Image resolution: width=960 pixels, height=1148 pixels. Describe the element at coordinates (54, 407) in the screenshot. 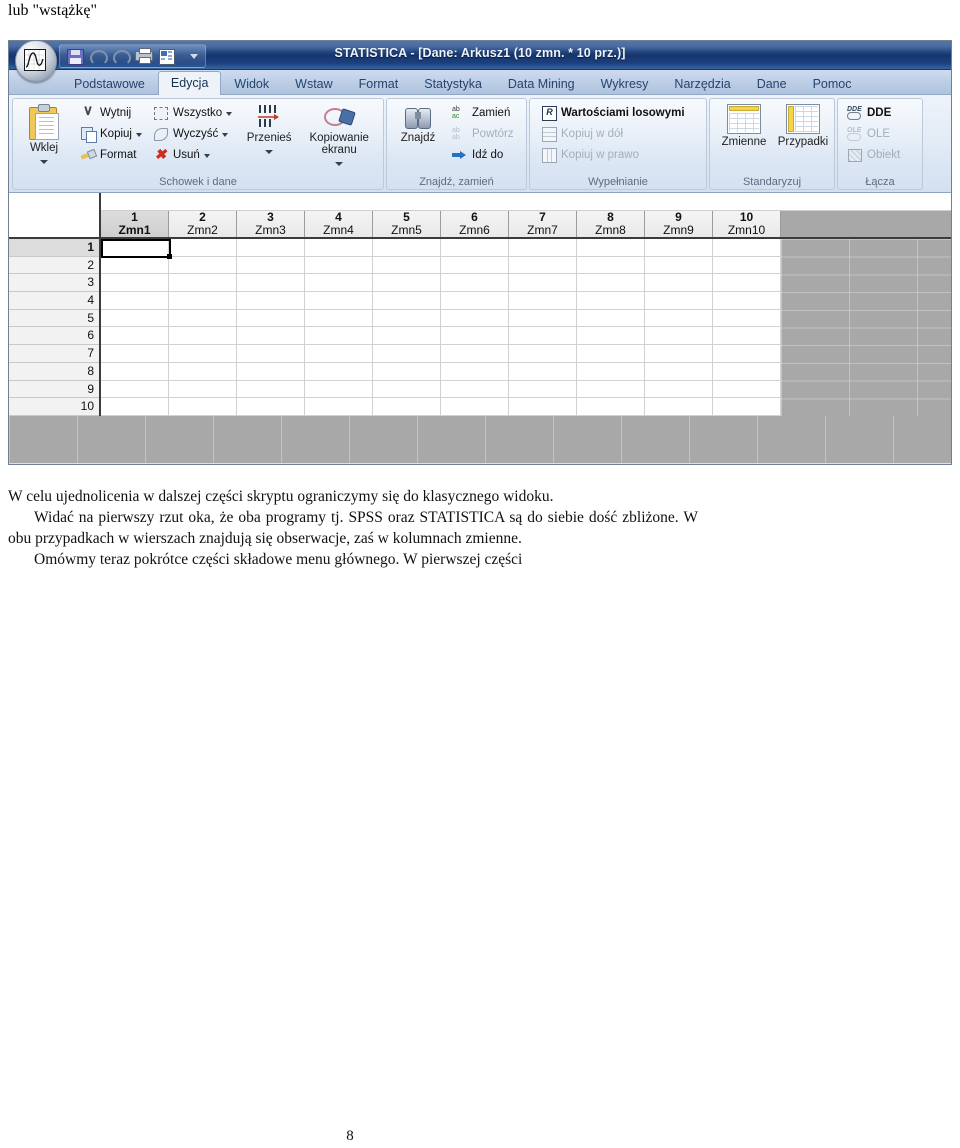

I see `row-header-10: 10` at that location.